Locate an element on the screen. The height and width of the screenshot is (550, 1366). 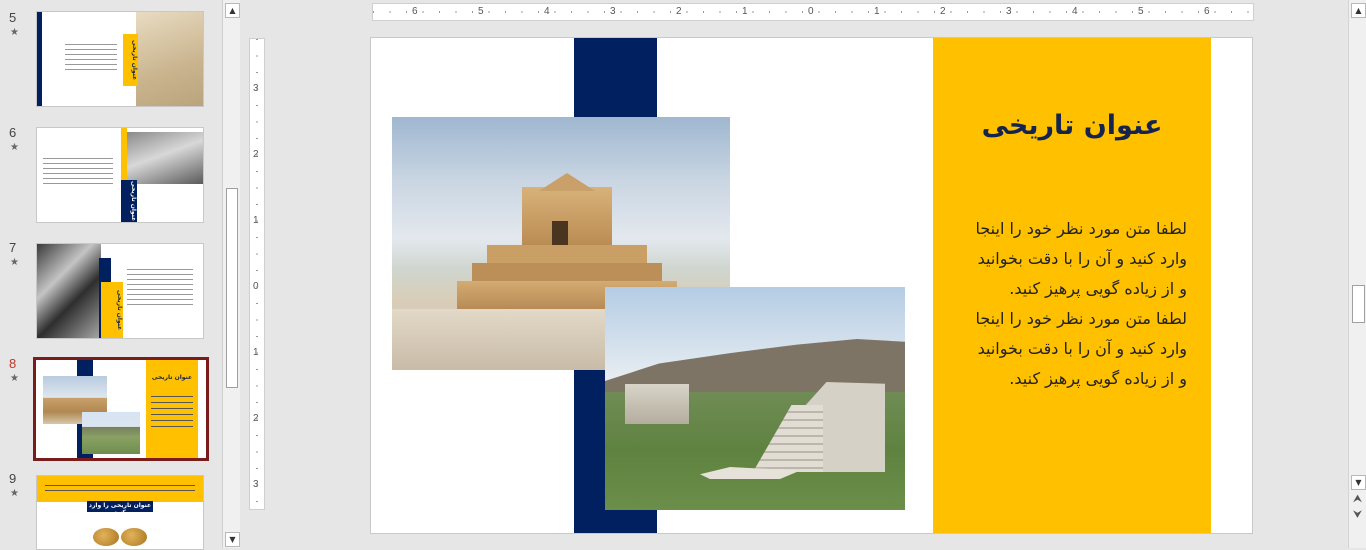
slide-thumbnail-9: عنوان تاریخی را وارد کنید is located at coordinates (120, 512).